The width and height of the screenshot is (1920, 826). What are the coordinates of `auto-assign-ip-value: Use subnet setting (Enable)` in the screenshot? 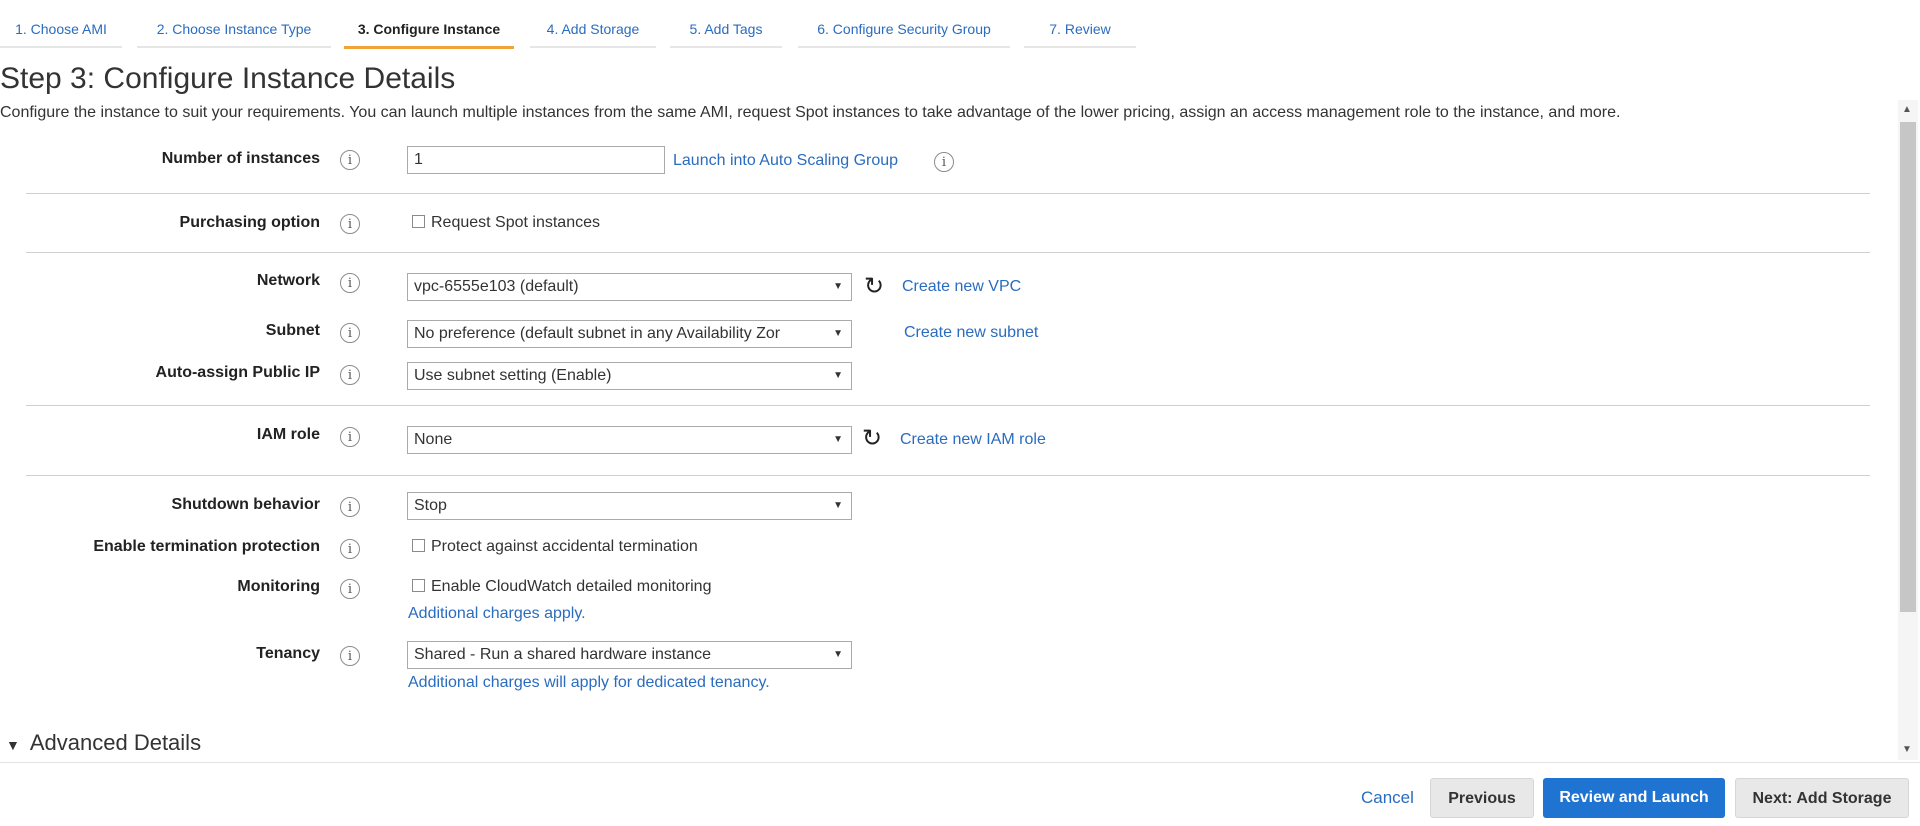 It's located at (513, 375).